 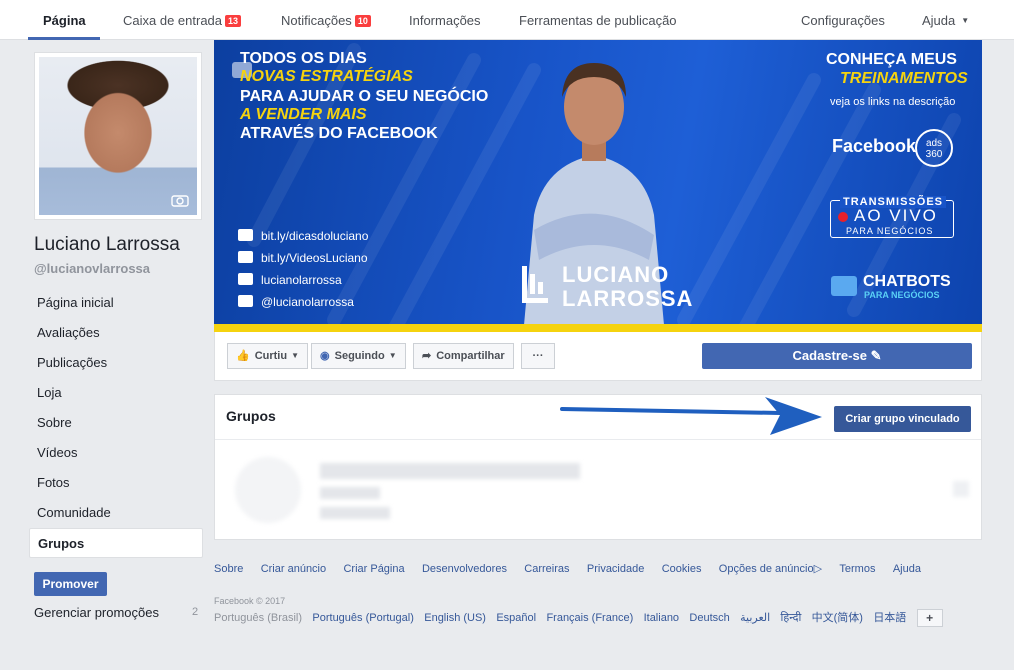 What do you see at coordinates (455, 618) in the screenshot?
I see `language-option: English (US)` at bounding box center [455, 618].